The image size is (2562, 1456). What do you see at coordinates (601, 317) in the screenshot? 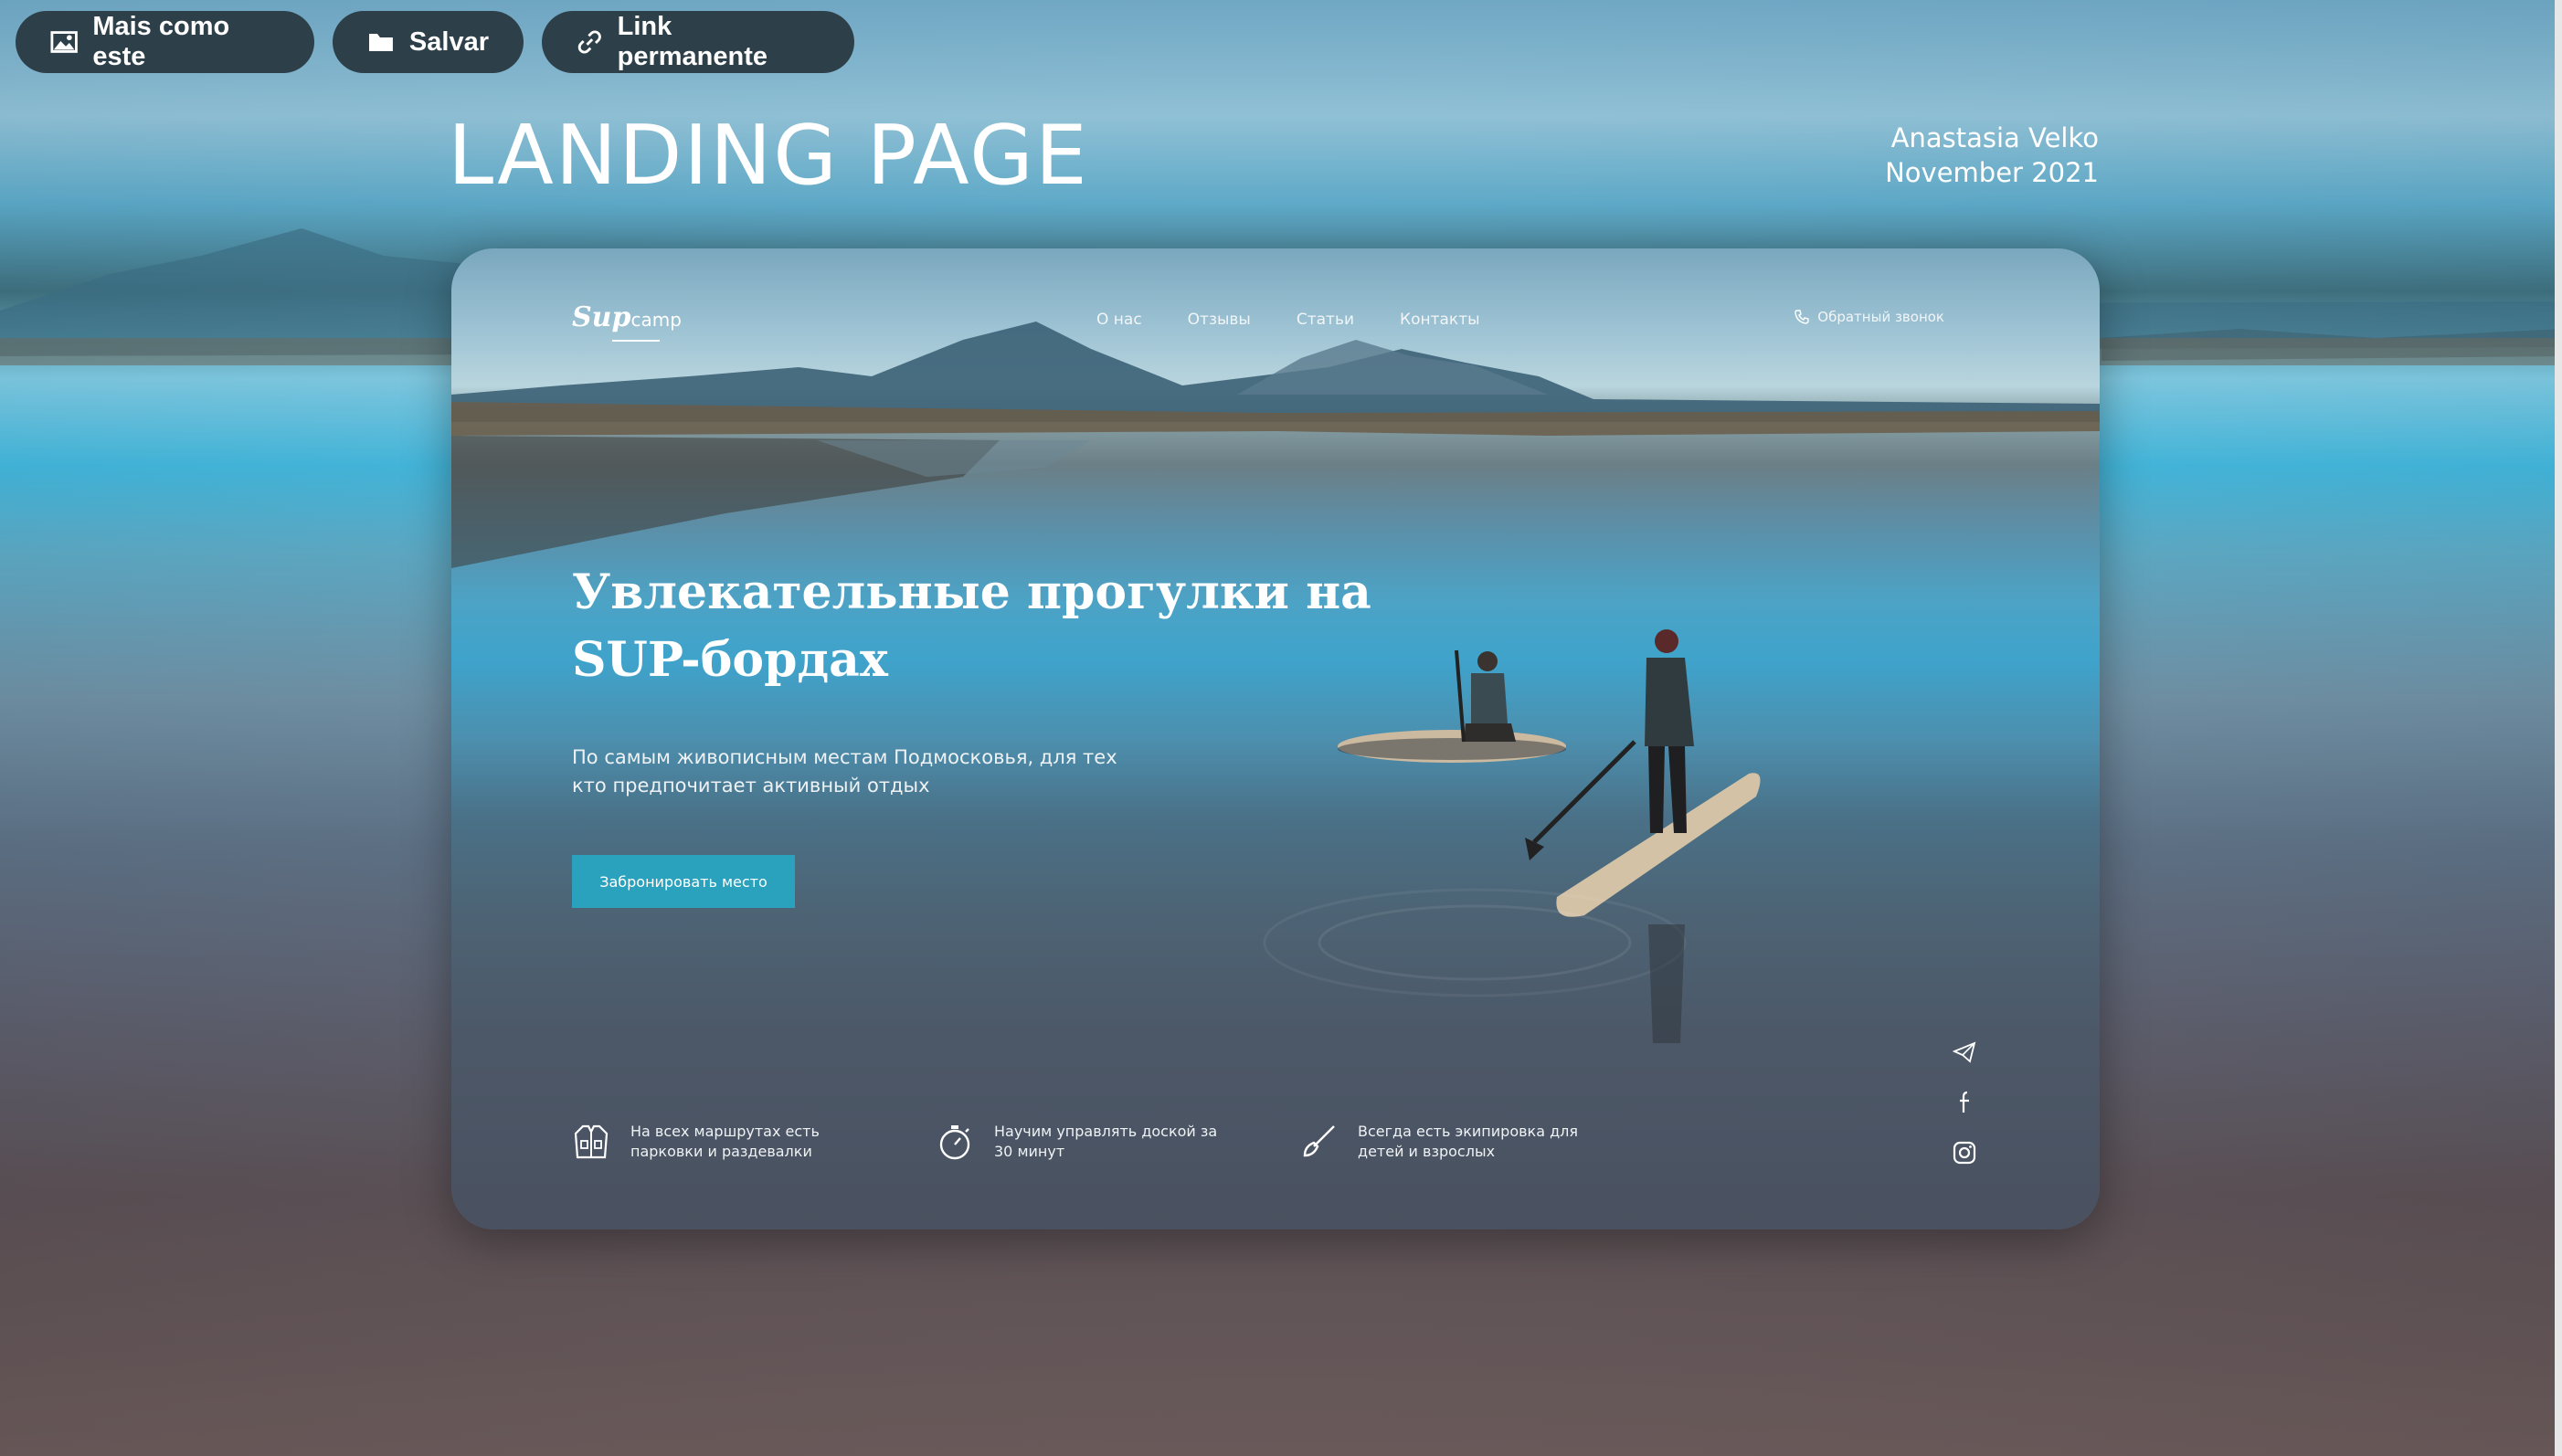
I see `logo-sup: Sup` at bounding box center [601, 317].